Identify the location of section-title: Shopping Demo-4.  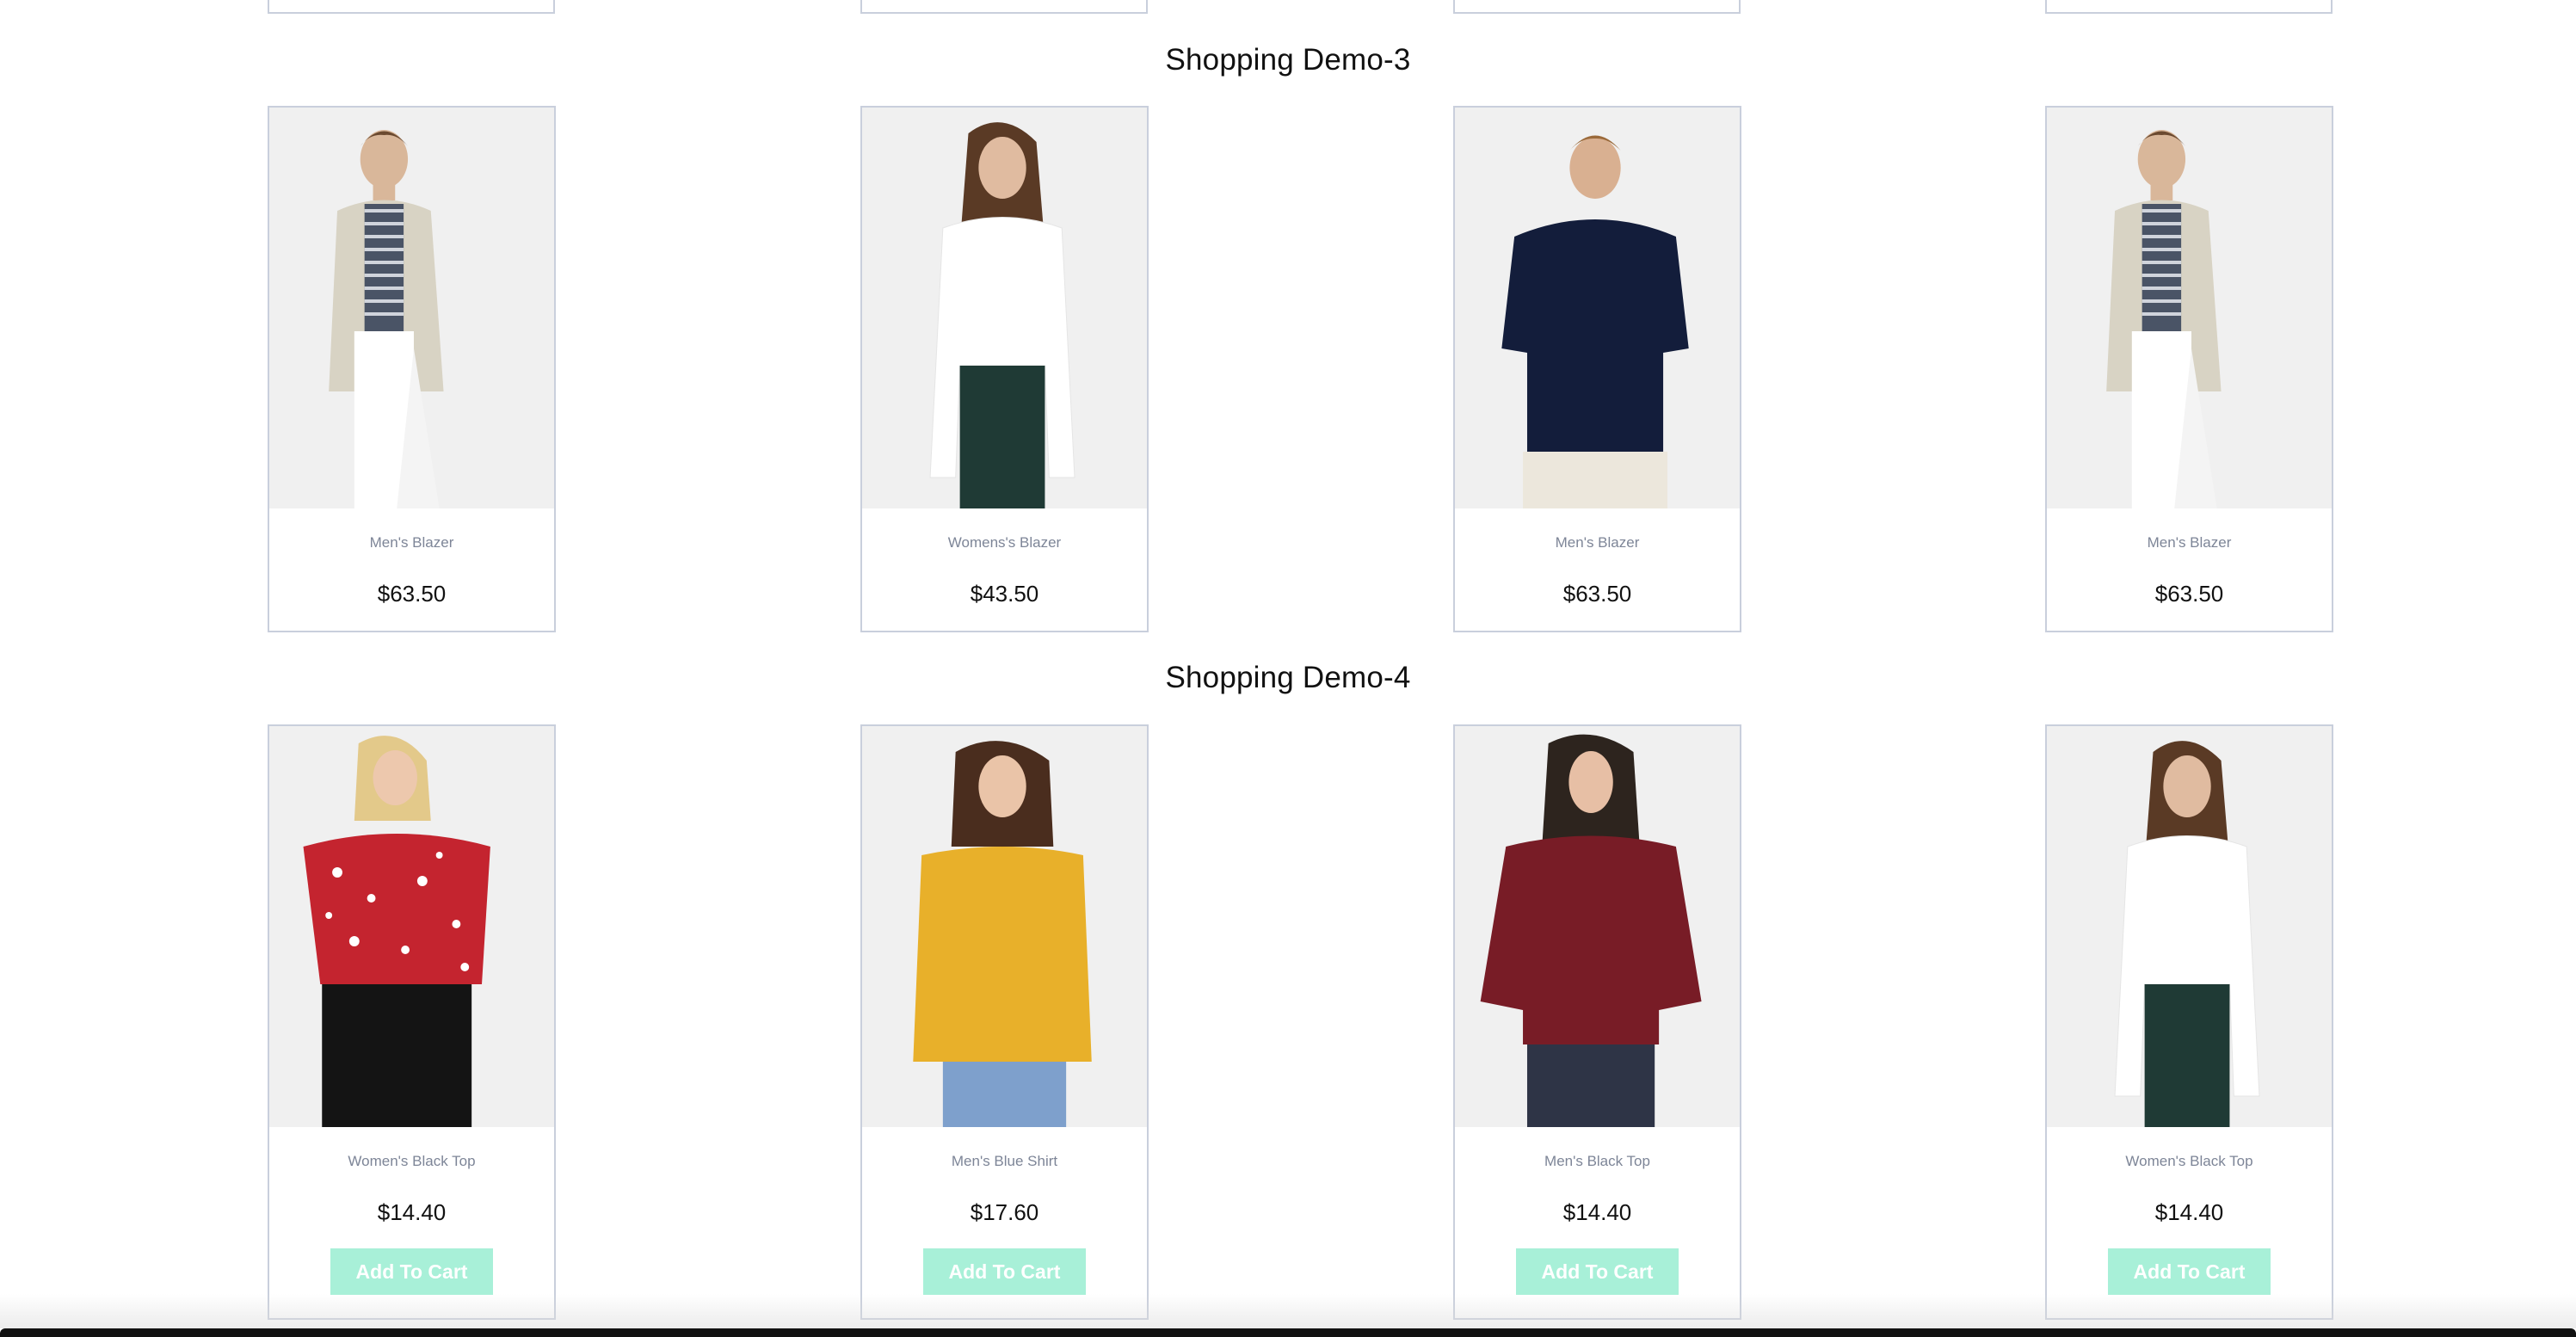
(1288, 677).